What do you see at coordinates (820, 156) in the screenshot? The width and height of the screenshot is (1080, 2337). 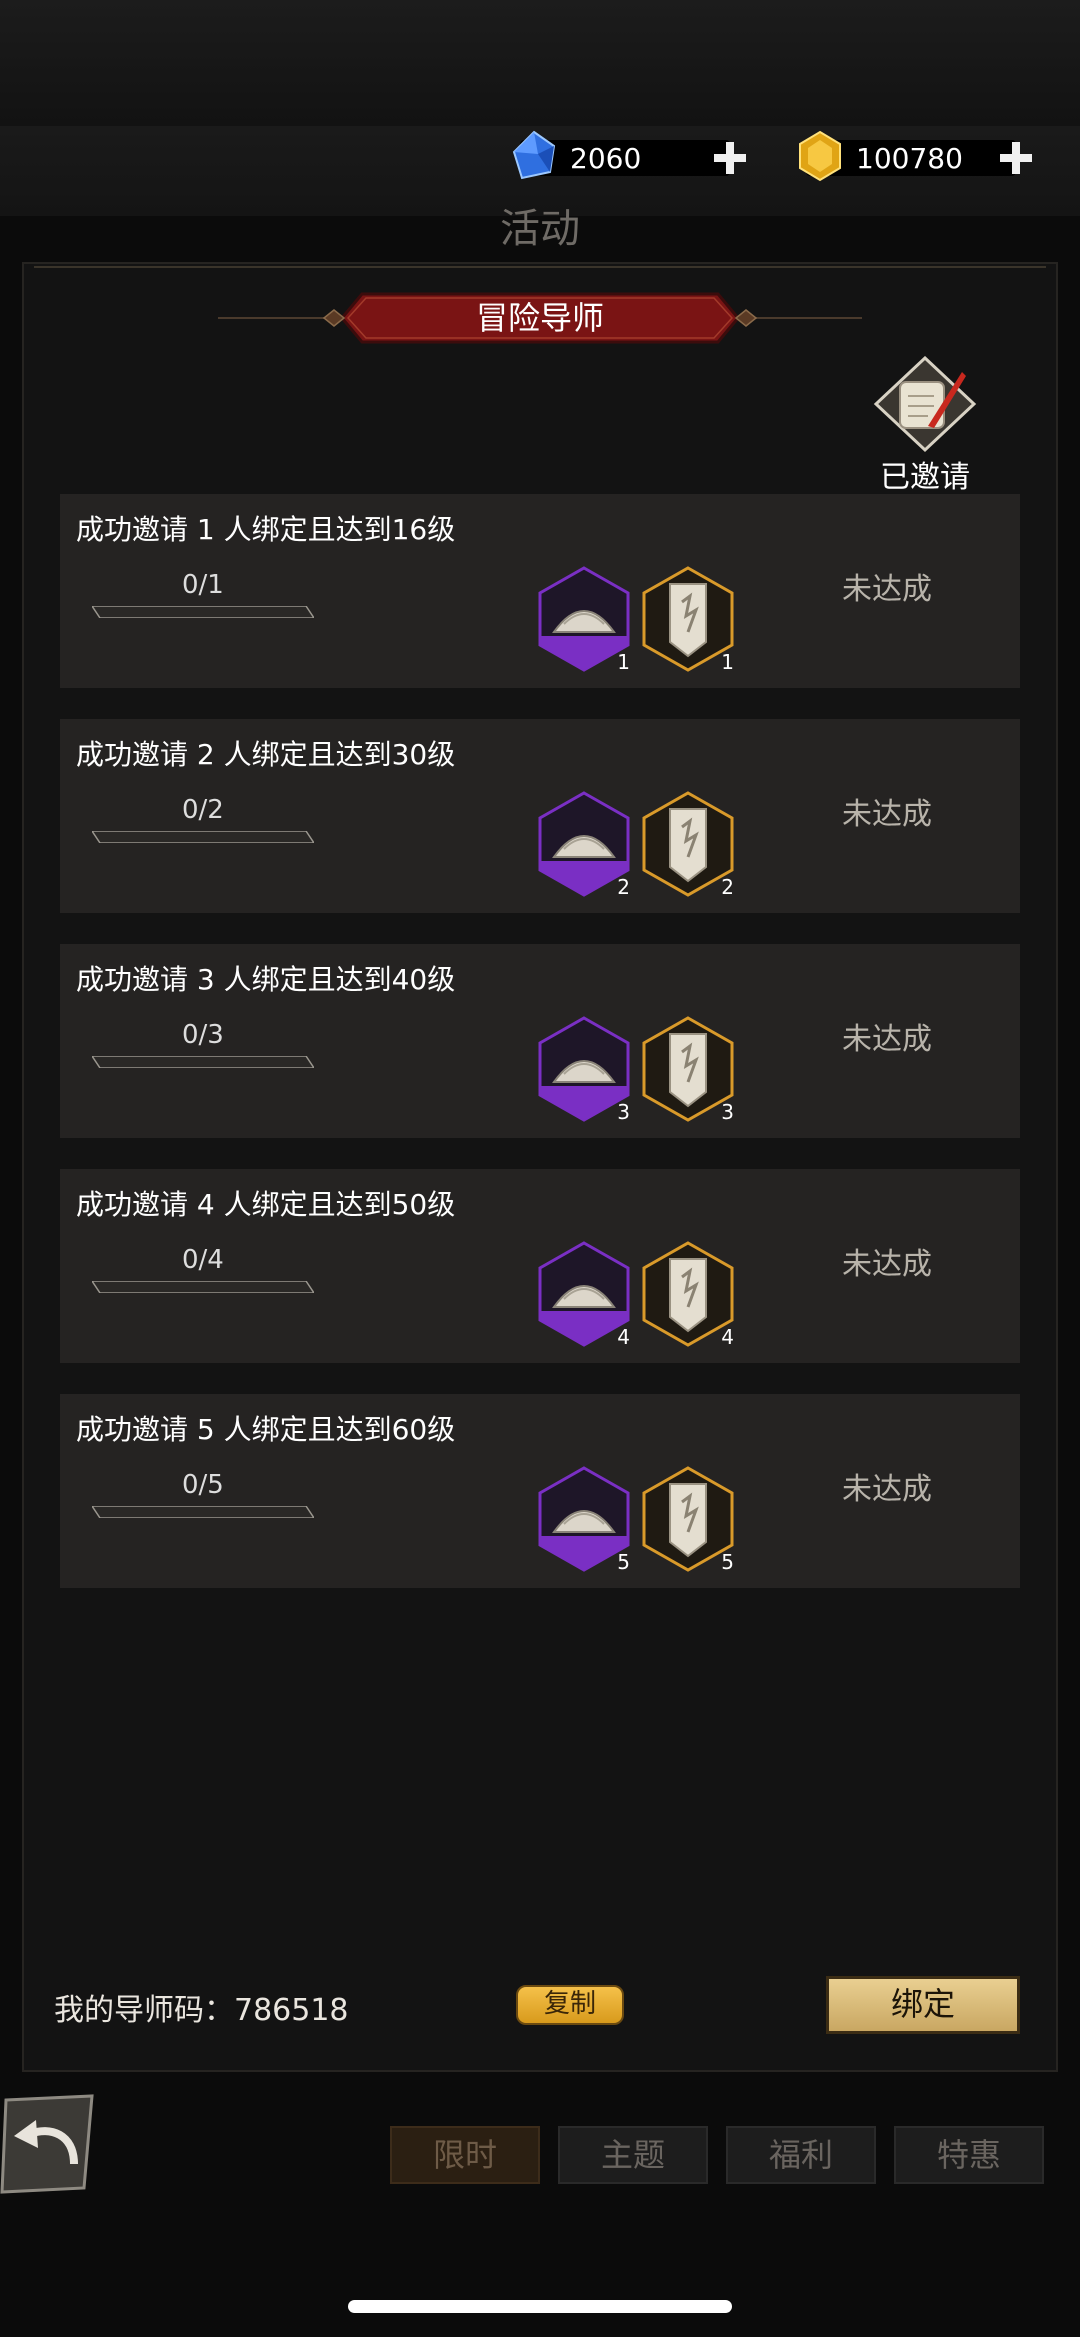 I see `gold-crystal-icon` at bounding box center [820, 156].